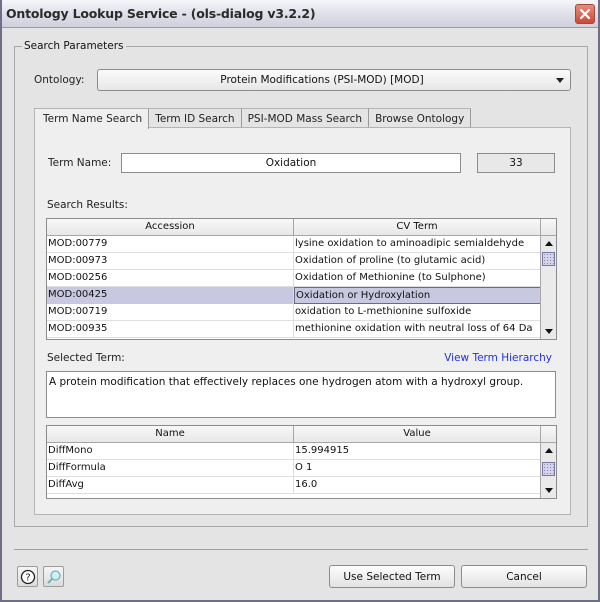 Image resolution: width=600 pixels, height=602 pixels. I want to click on cell-value: 16.0, so click(417, 485).